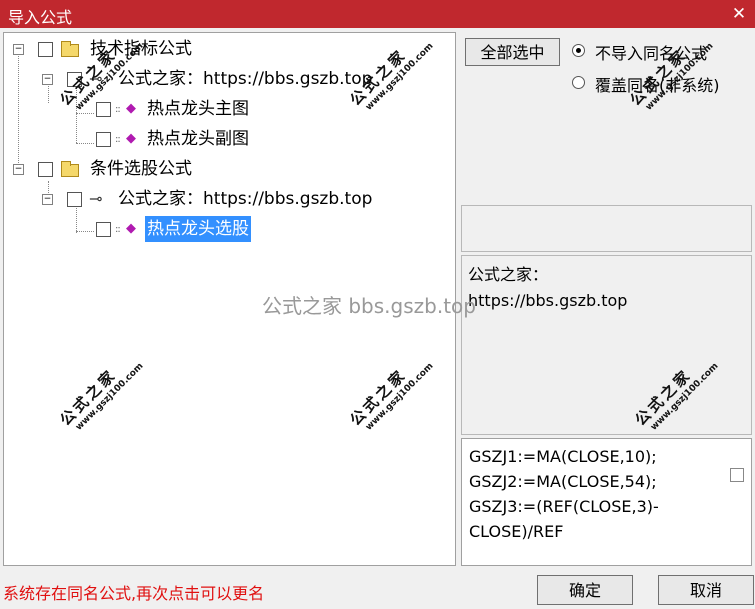 The image size is (755, 609). I want to click on tree-node-main-chart: :: ◆ 热点龙头主图, so click(224, 109).